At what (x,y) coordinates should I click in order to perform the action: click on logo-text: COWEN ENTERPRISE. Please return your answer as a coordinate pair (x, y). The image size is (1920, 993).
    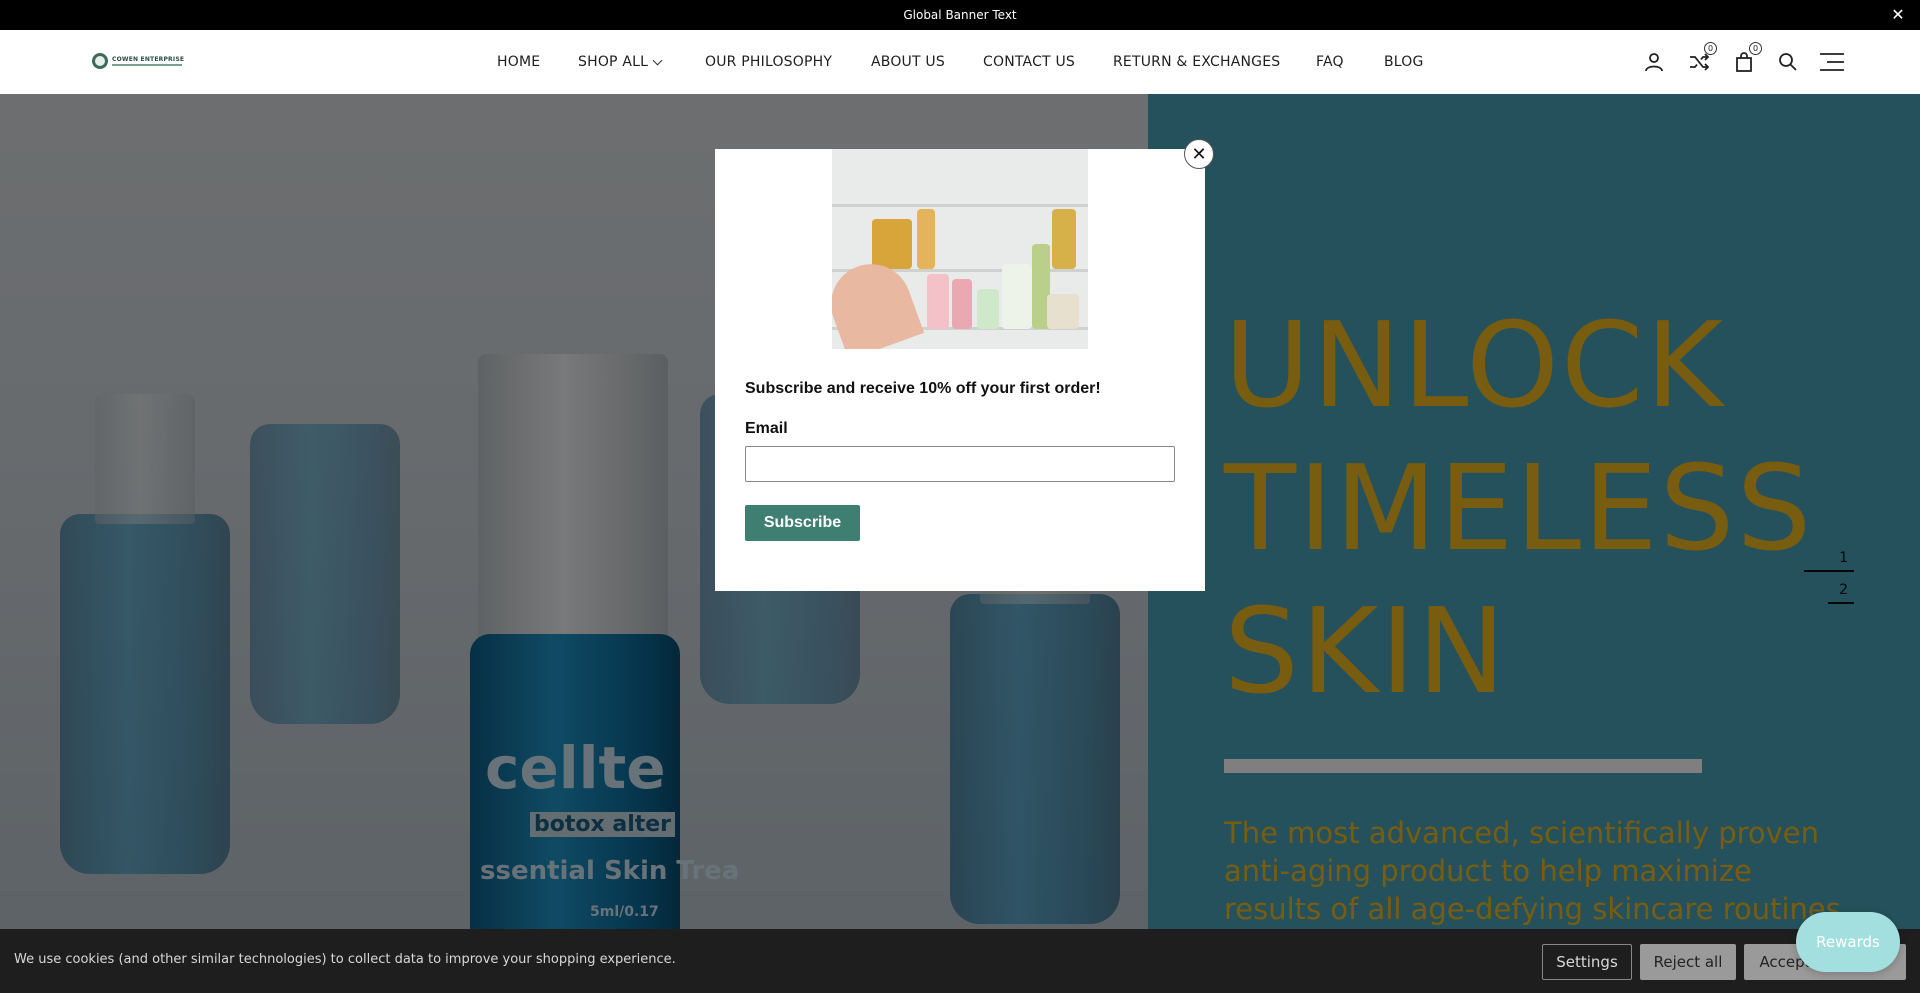
    Looking at the image, I should click on (148, 59).